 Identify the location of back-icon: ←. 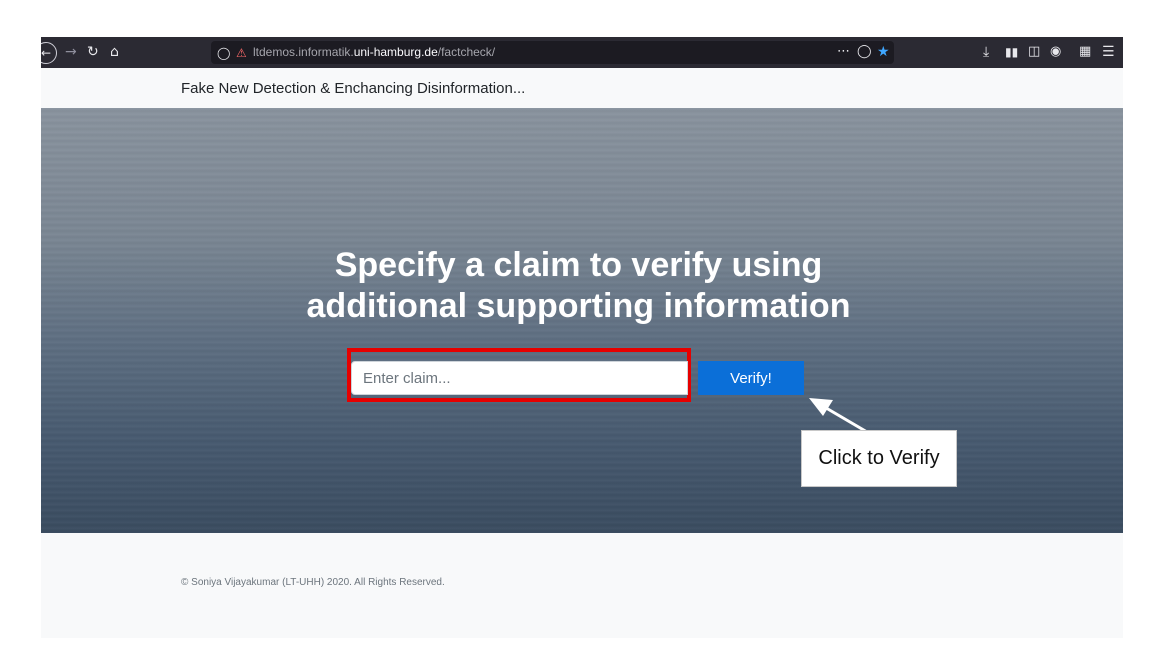
(49, 53).